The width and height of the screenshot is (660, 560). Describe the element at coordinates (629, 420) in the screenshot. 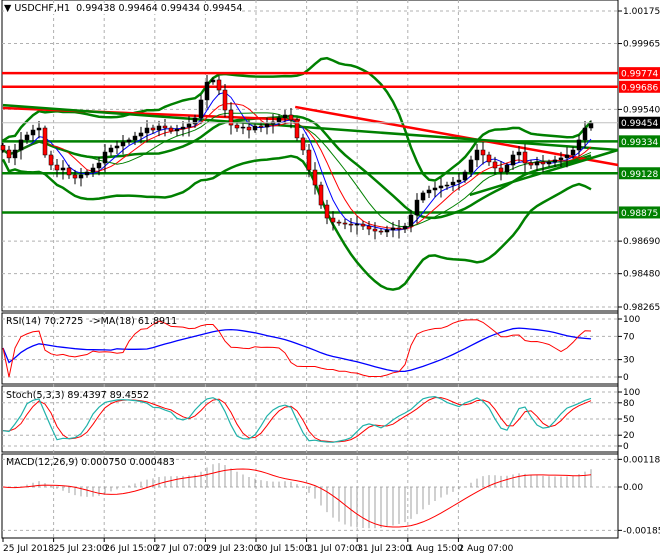

I see `y-tick-label: 50` at that location.